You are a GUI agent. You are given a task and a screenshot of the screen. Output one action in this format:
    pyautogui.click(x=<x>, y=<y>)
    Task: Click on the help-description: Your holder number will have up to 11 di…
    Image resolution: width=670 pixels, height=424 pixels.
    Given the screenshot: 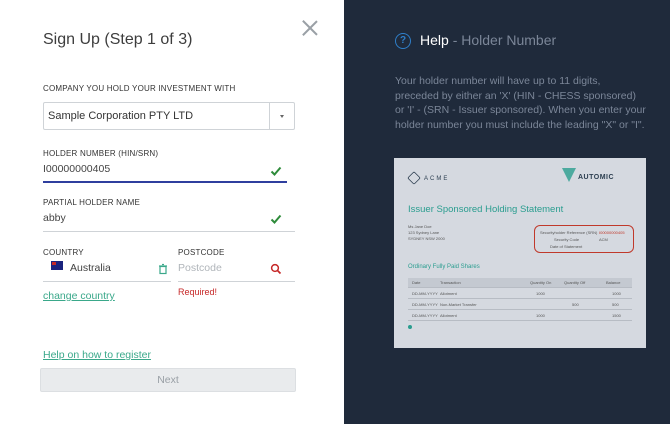 What is the action you would take?
    pyautogui.click(x=520, y=103)
    